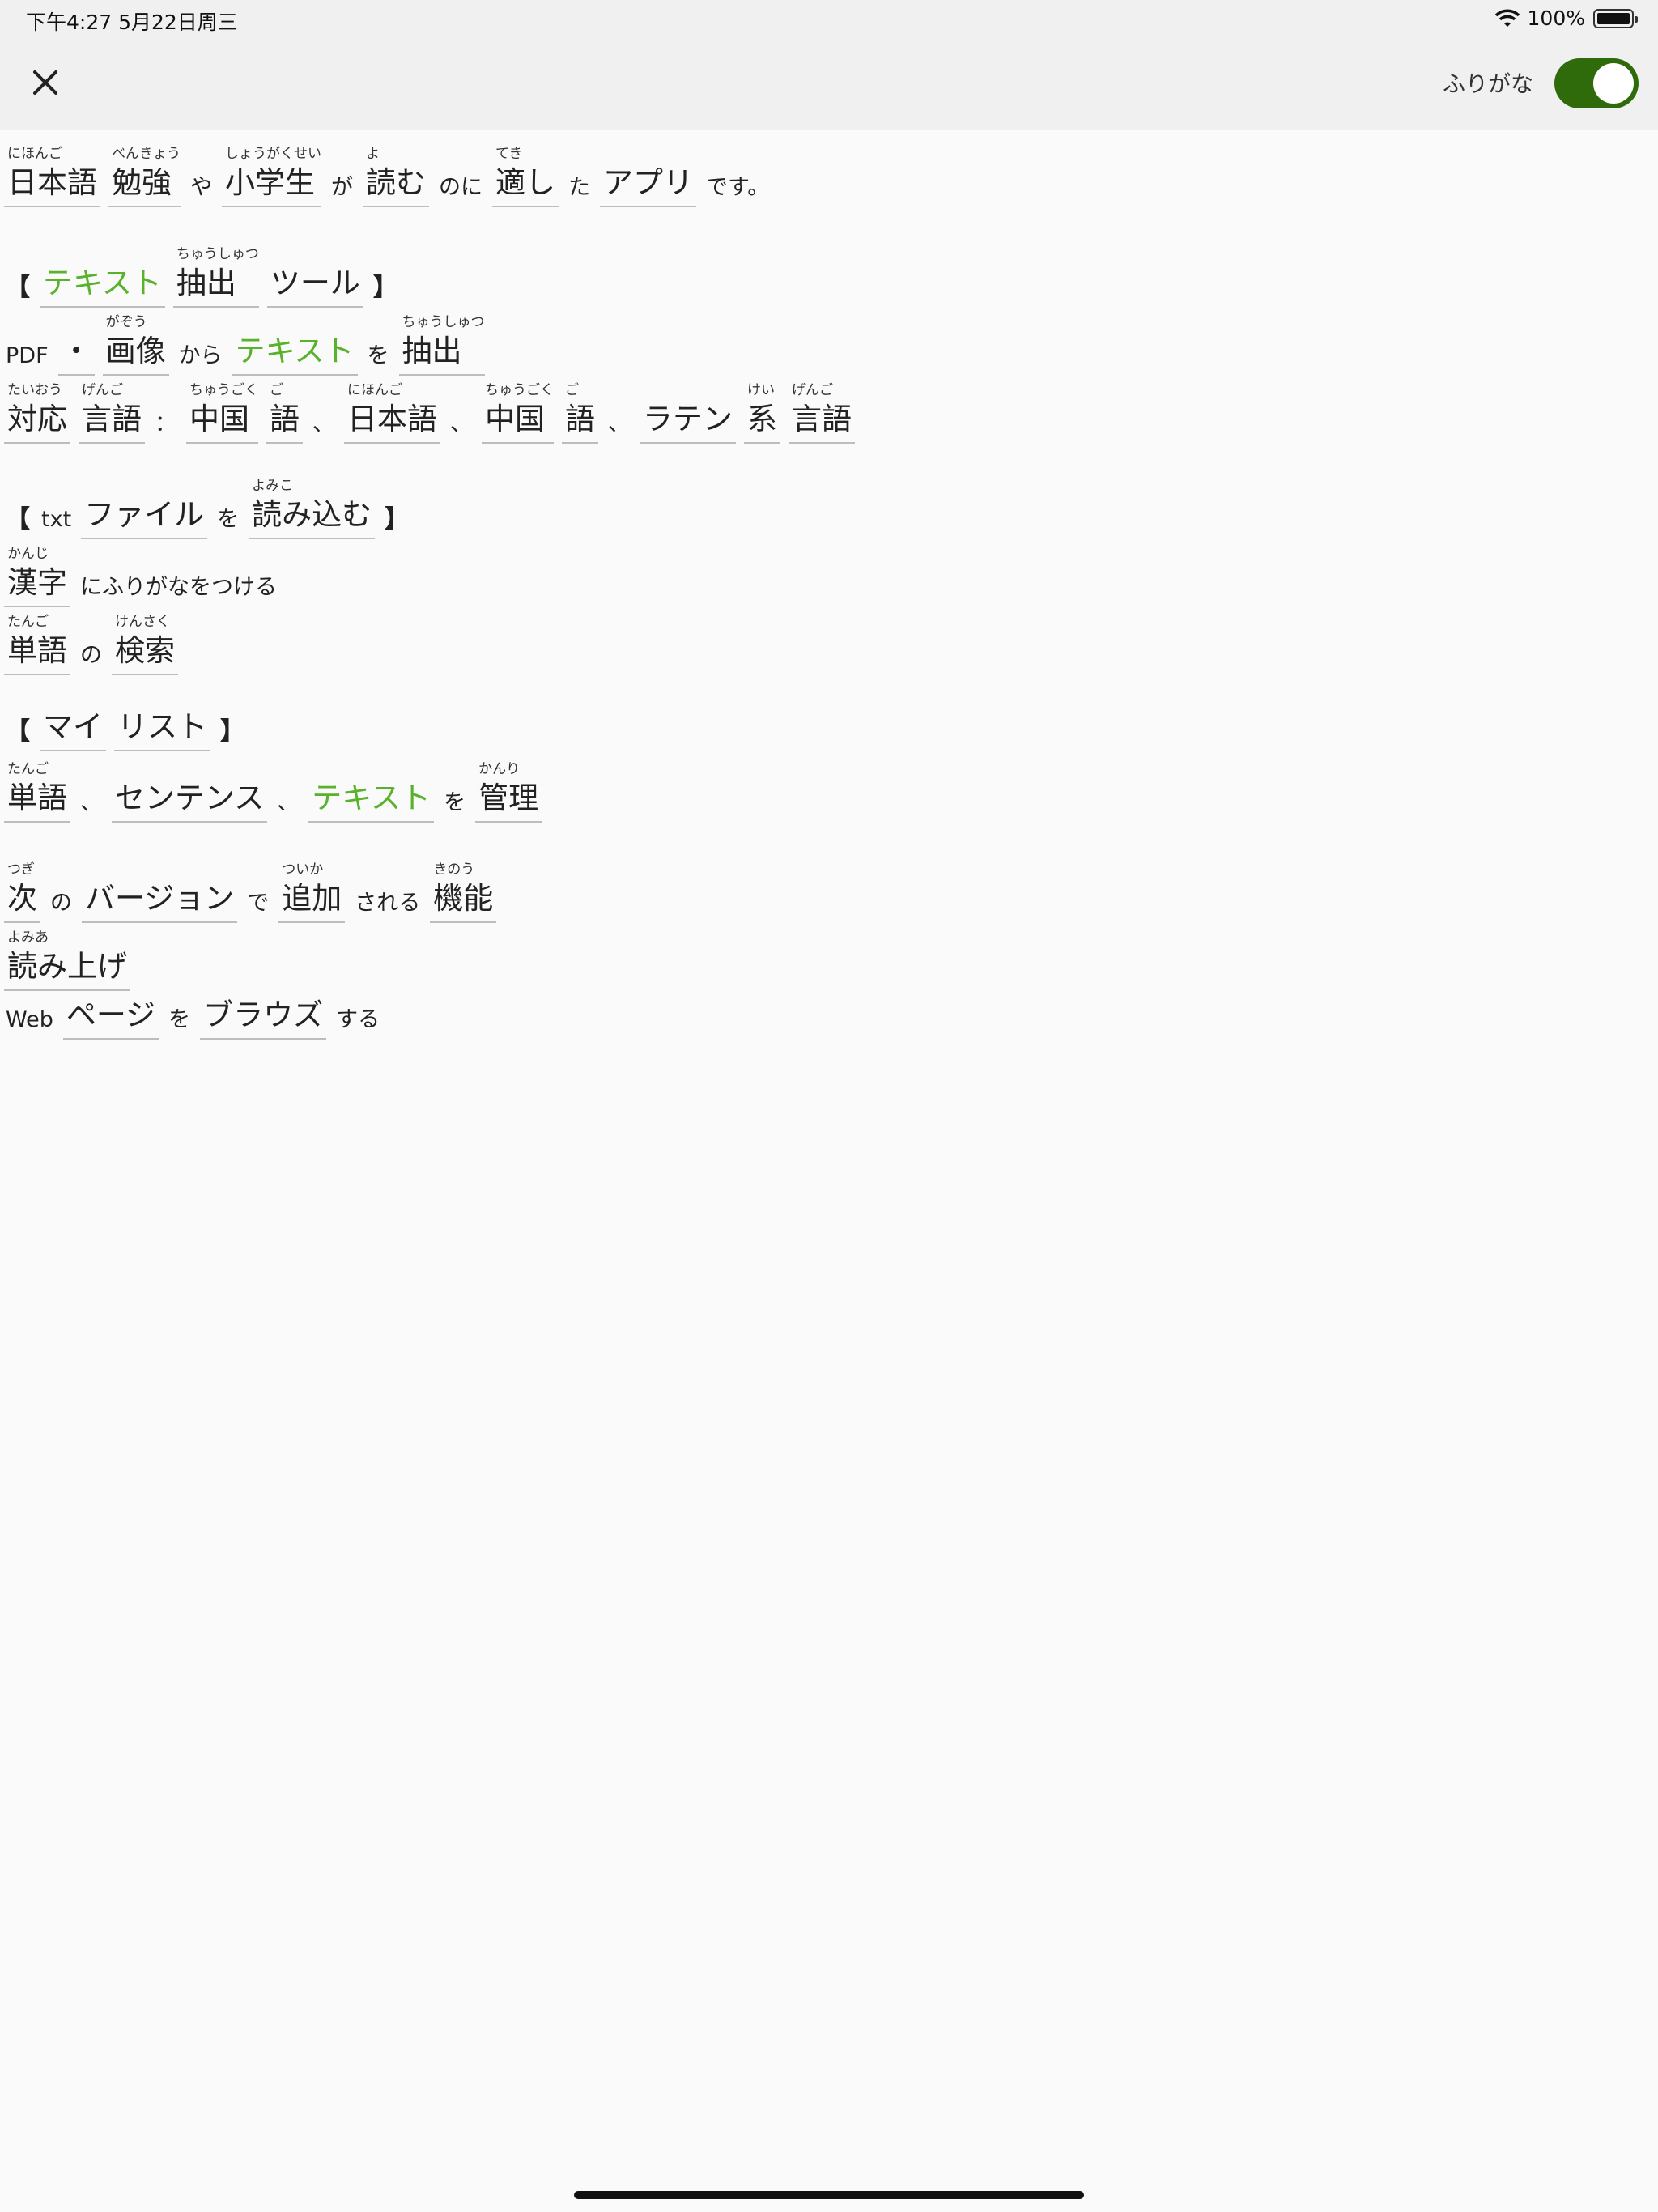 This screenshot has width=1658, height=2212. What do you see at coordinates (762, 412) in the screenshot?
I see `word-link: けい系` at bounding box center [762, 412].